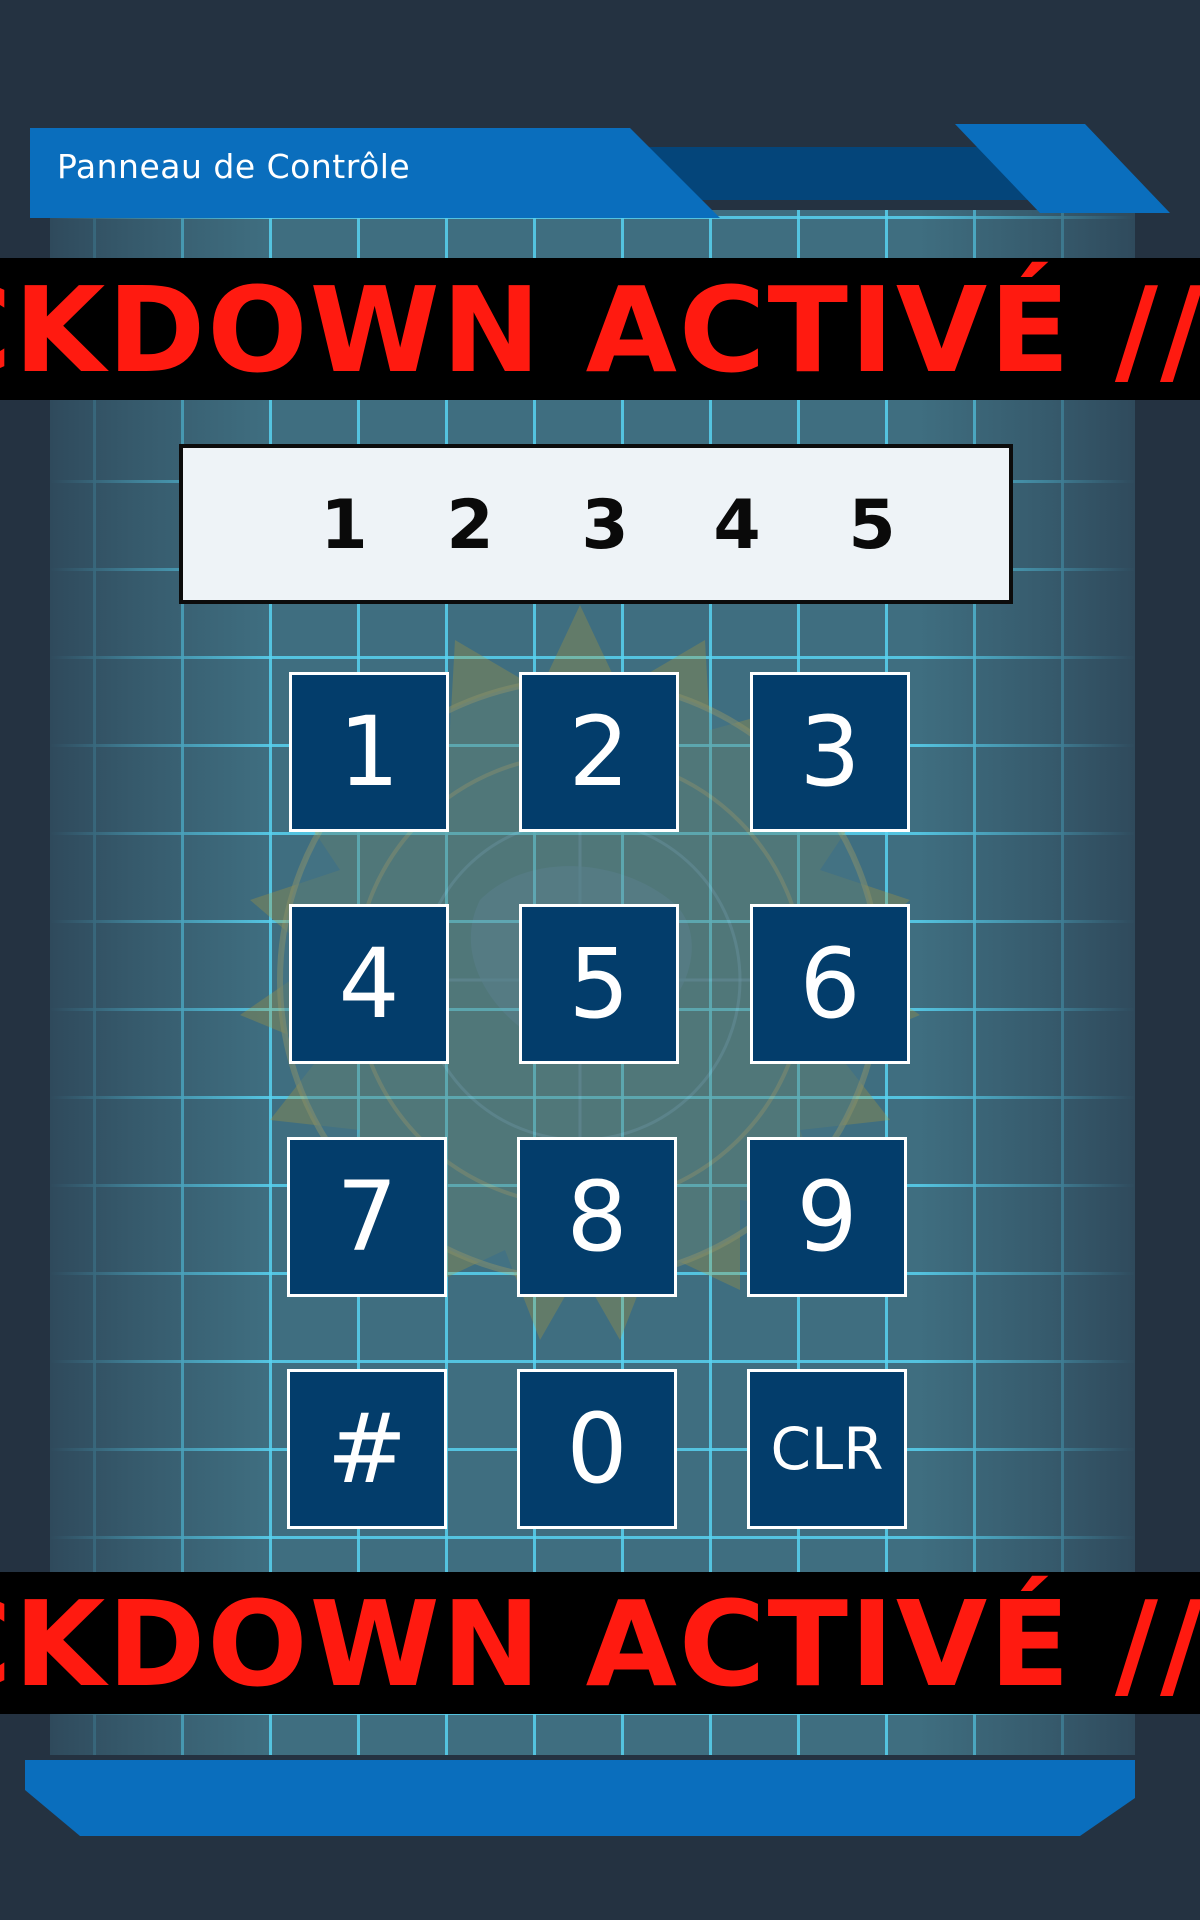 The height and width of the screenshot is (1920, 1200). I want to click on code-digit: 4, so click(737, 525).